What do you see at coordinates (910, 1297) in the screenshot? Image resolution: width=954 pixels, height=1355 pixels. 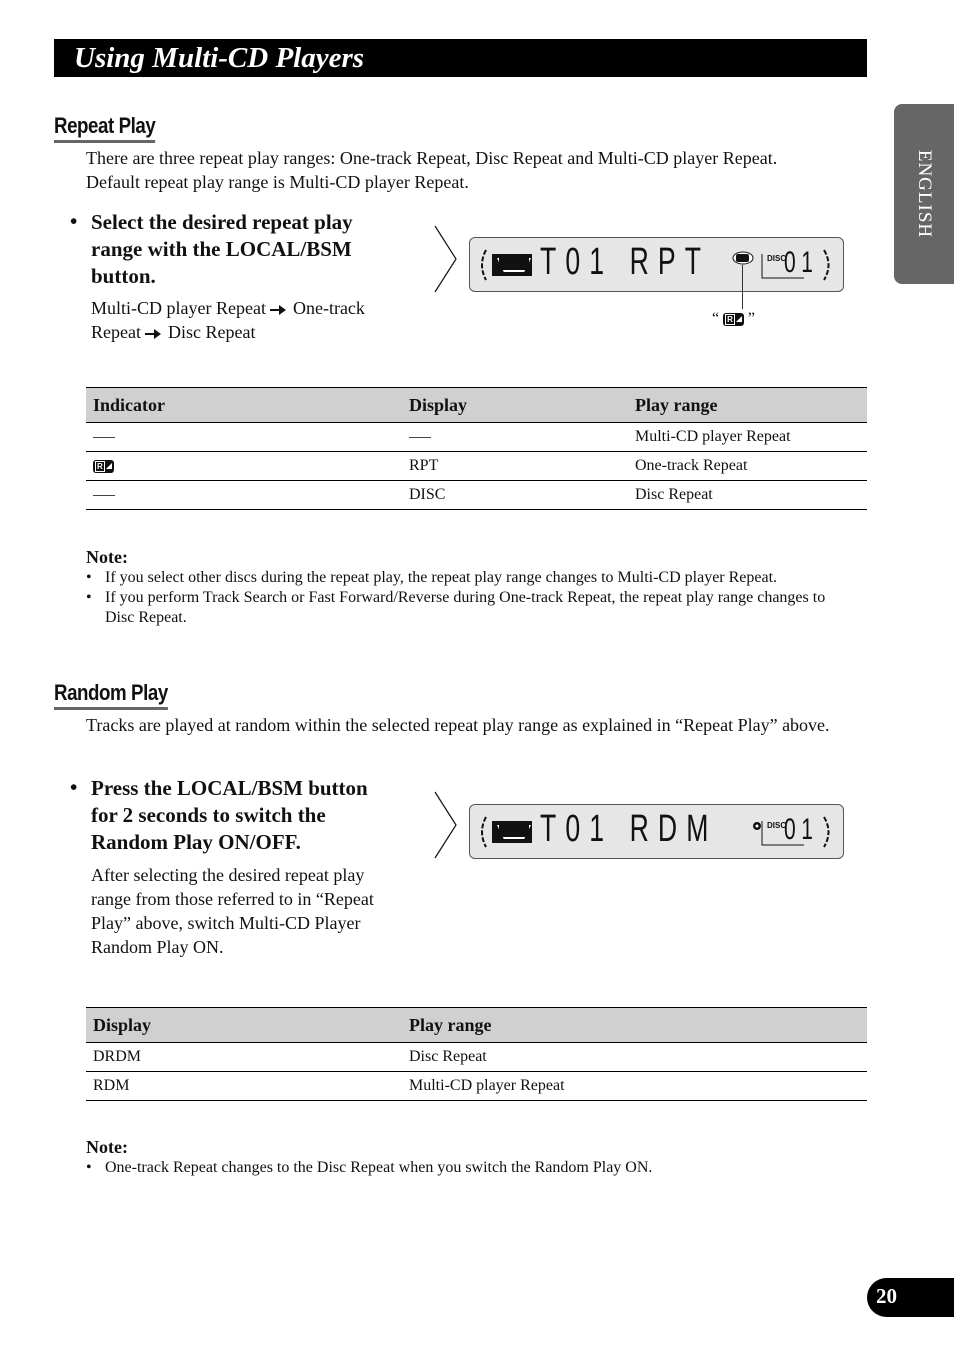 I see `page-number-tab: 20` at bounding box center [910, 1297].